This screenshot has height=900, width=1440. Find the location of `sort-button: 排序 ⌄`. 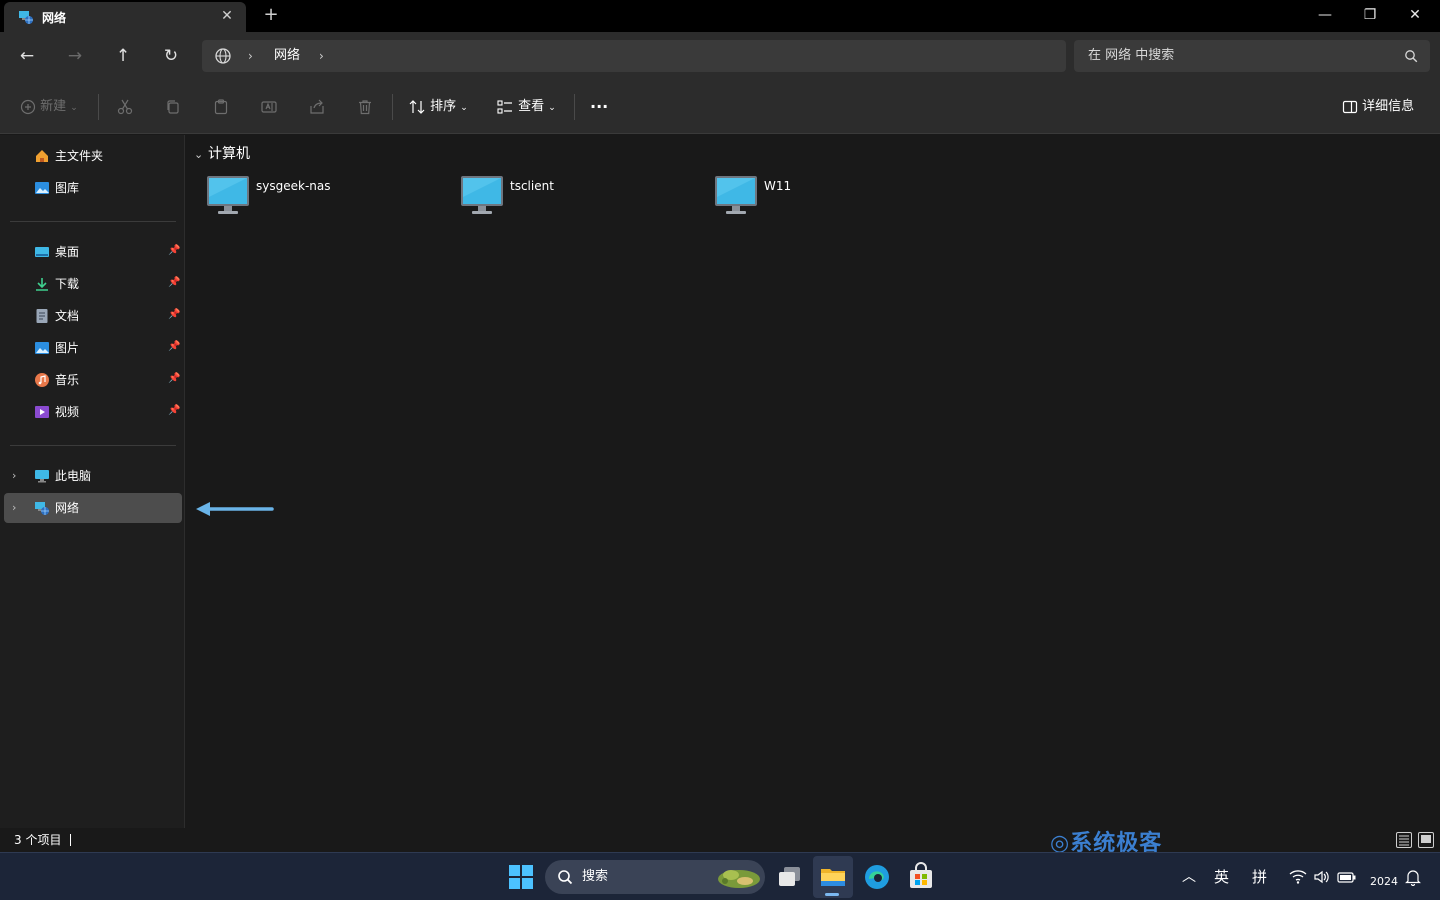

sort-button: 排序 ⌄ is located at coordinates (438, 107).